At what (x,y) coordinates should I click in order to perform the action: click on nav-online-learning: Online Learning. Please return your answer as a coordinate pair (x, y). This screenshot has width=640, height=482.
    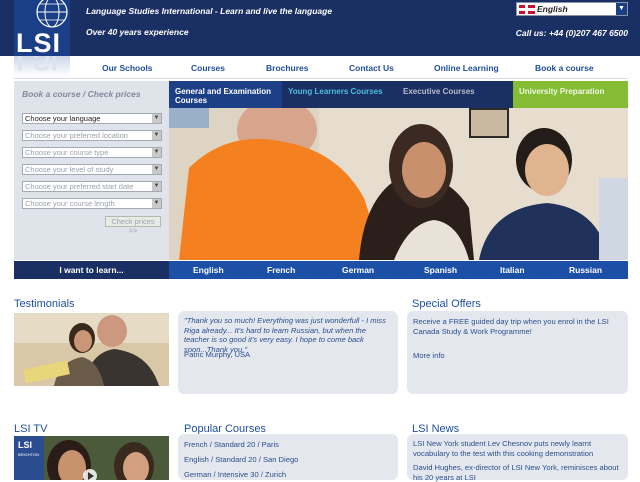
    Looking at the image, I should click on (466, 68).